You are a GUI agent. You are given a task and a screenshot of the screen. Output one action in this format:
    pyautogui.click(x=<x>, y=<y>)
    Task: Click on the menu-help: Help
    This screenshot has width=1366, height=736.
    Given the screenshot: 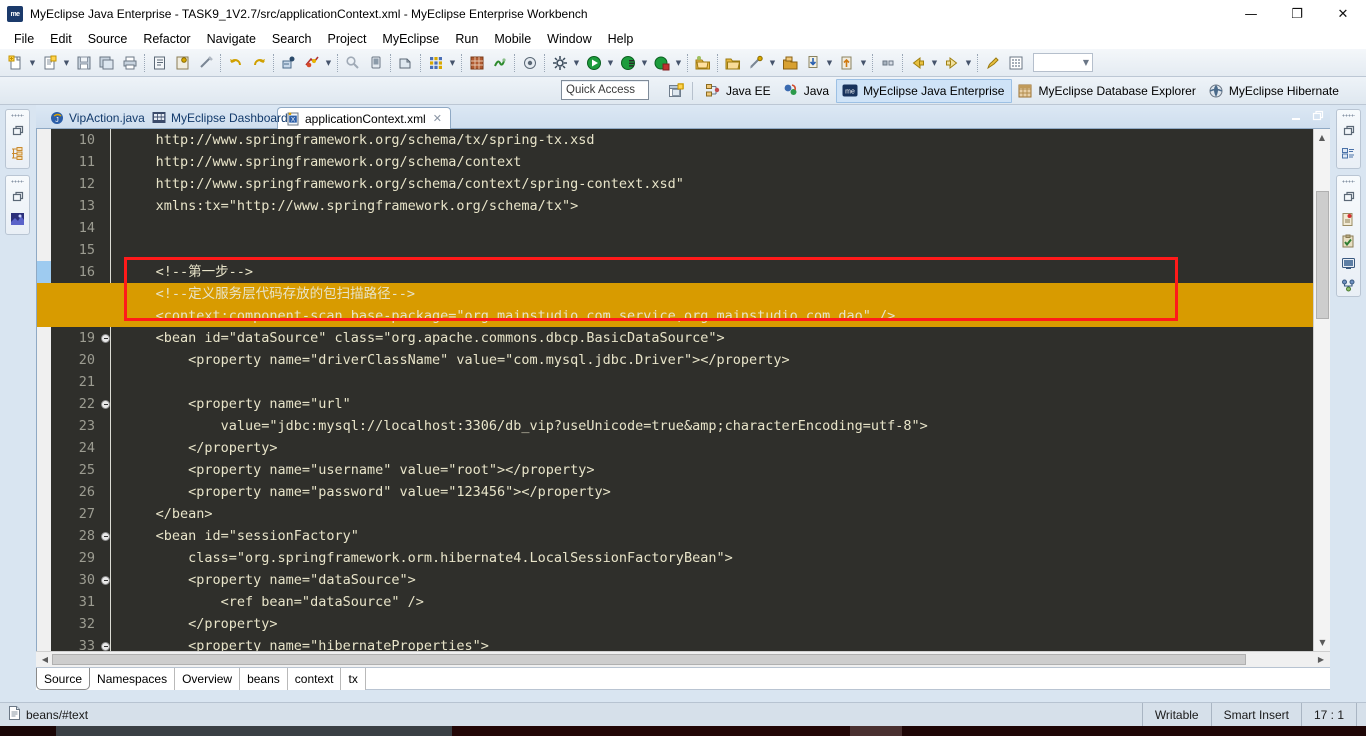 What is the action you would take?
    pyautogui.click(x=621, y=39)
    